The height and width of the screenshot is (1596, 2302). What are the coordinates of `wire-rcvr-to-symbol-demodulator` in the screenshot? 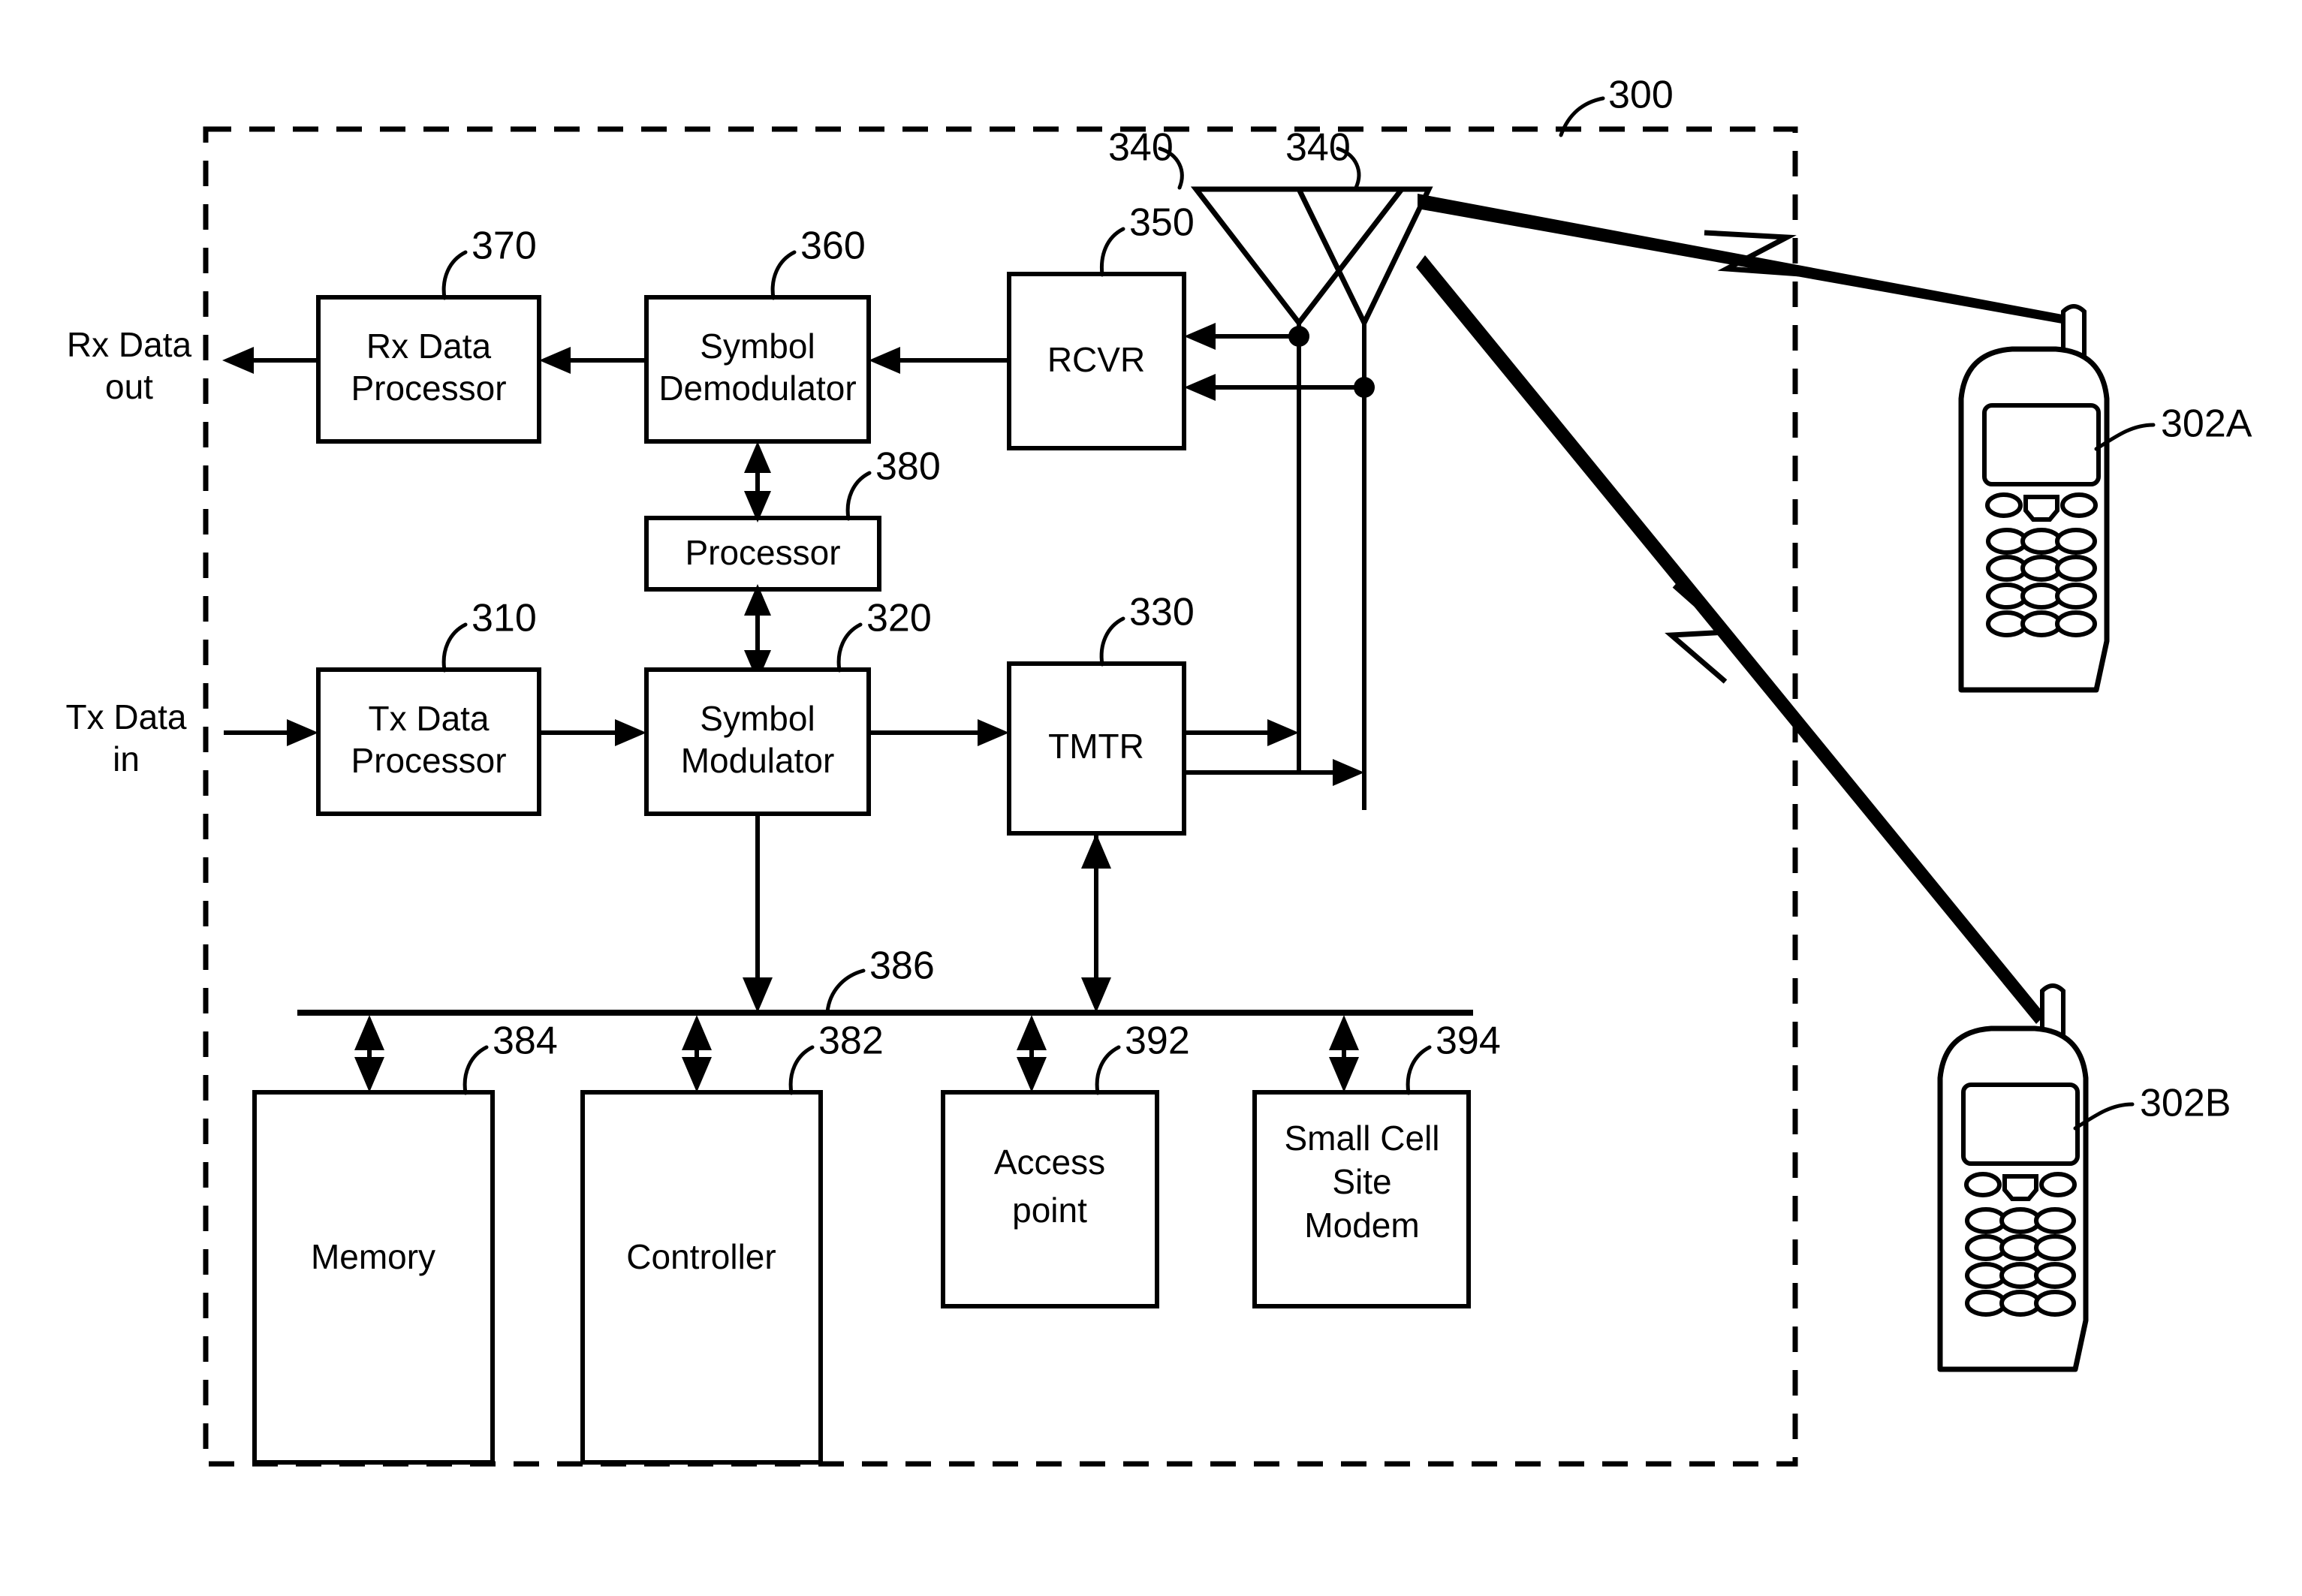 It's located at (939, 360).